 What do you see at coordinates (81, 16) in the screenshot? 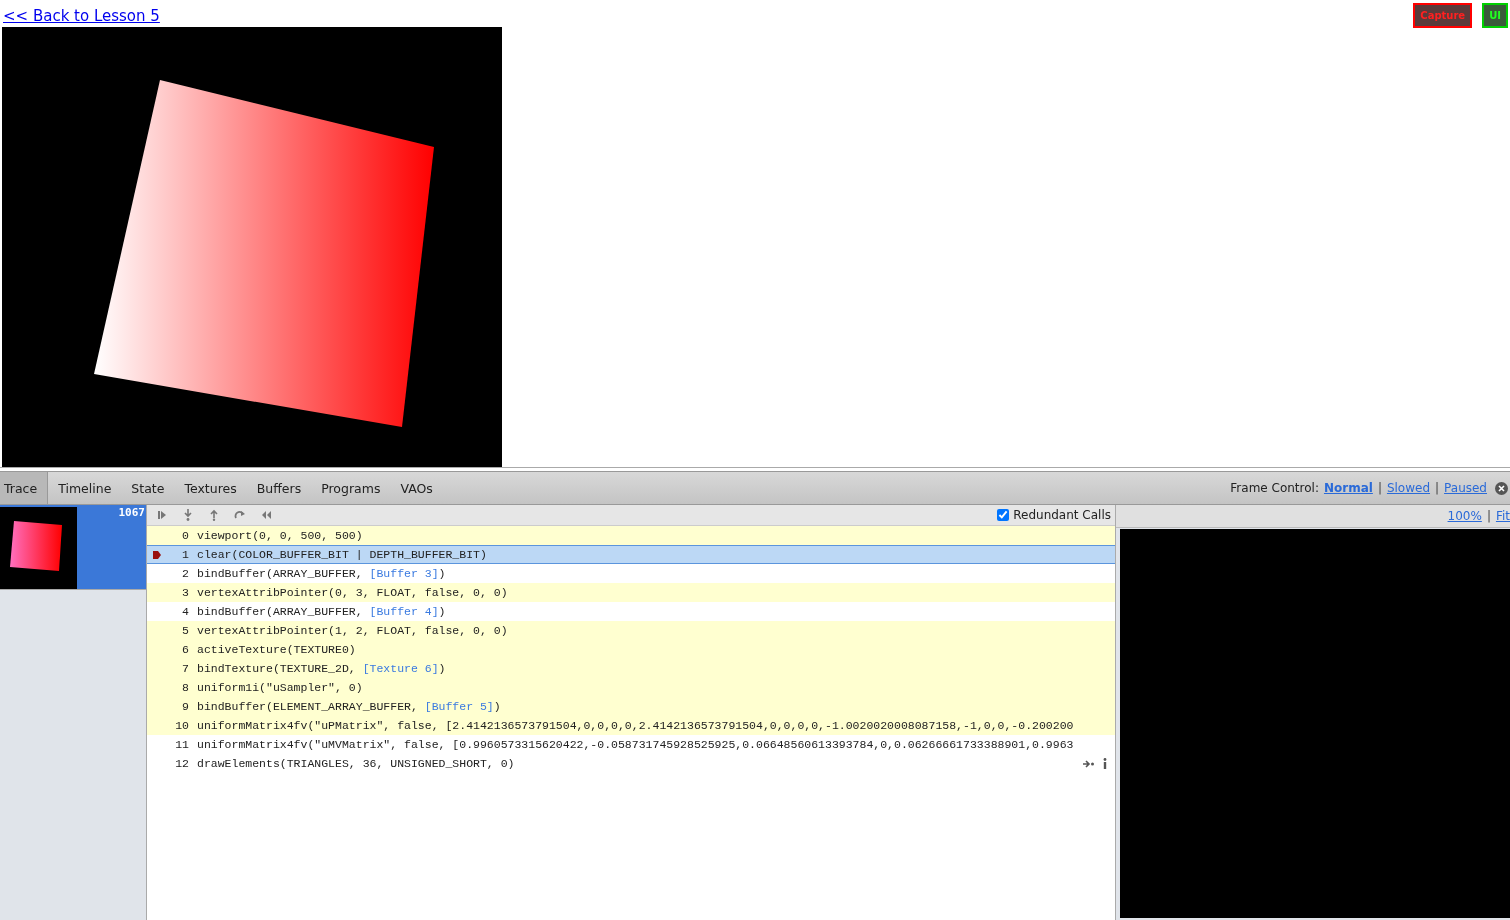
I see `back-link: << Back to Lesson 5` at bounding box center [81, 16].